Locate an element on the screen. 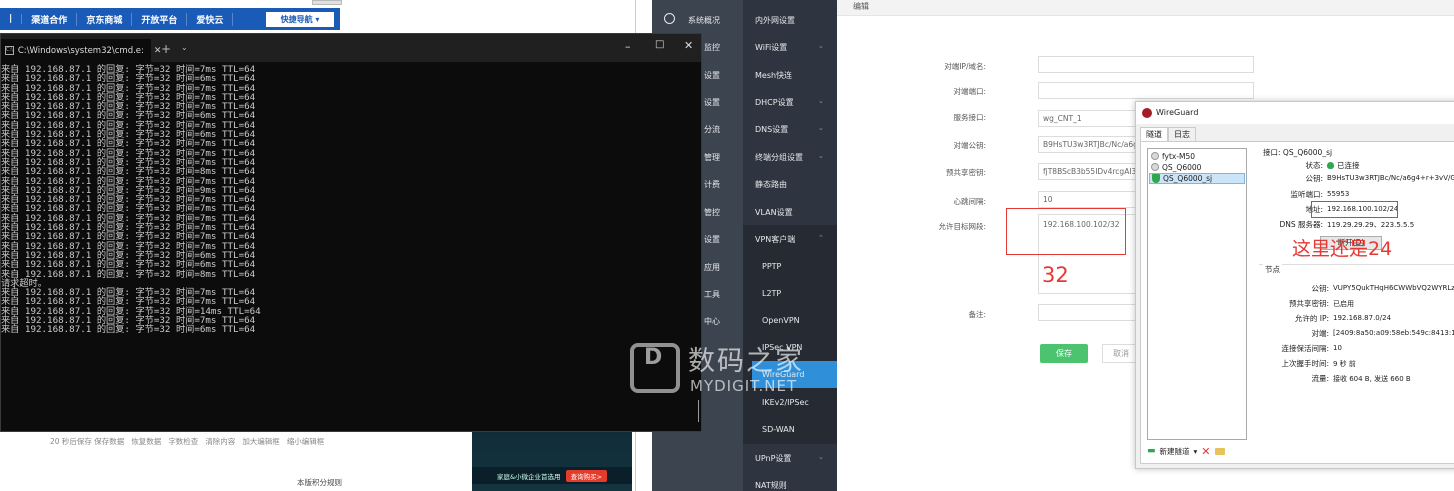  peer-keepalive-label: 连接保活间隔: is located at coordinates (1305, 348).